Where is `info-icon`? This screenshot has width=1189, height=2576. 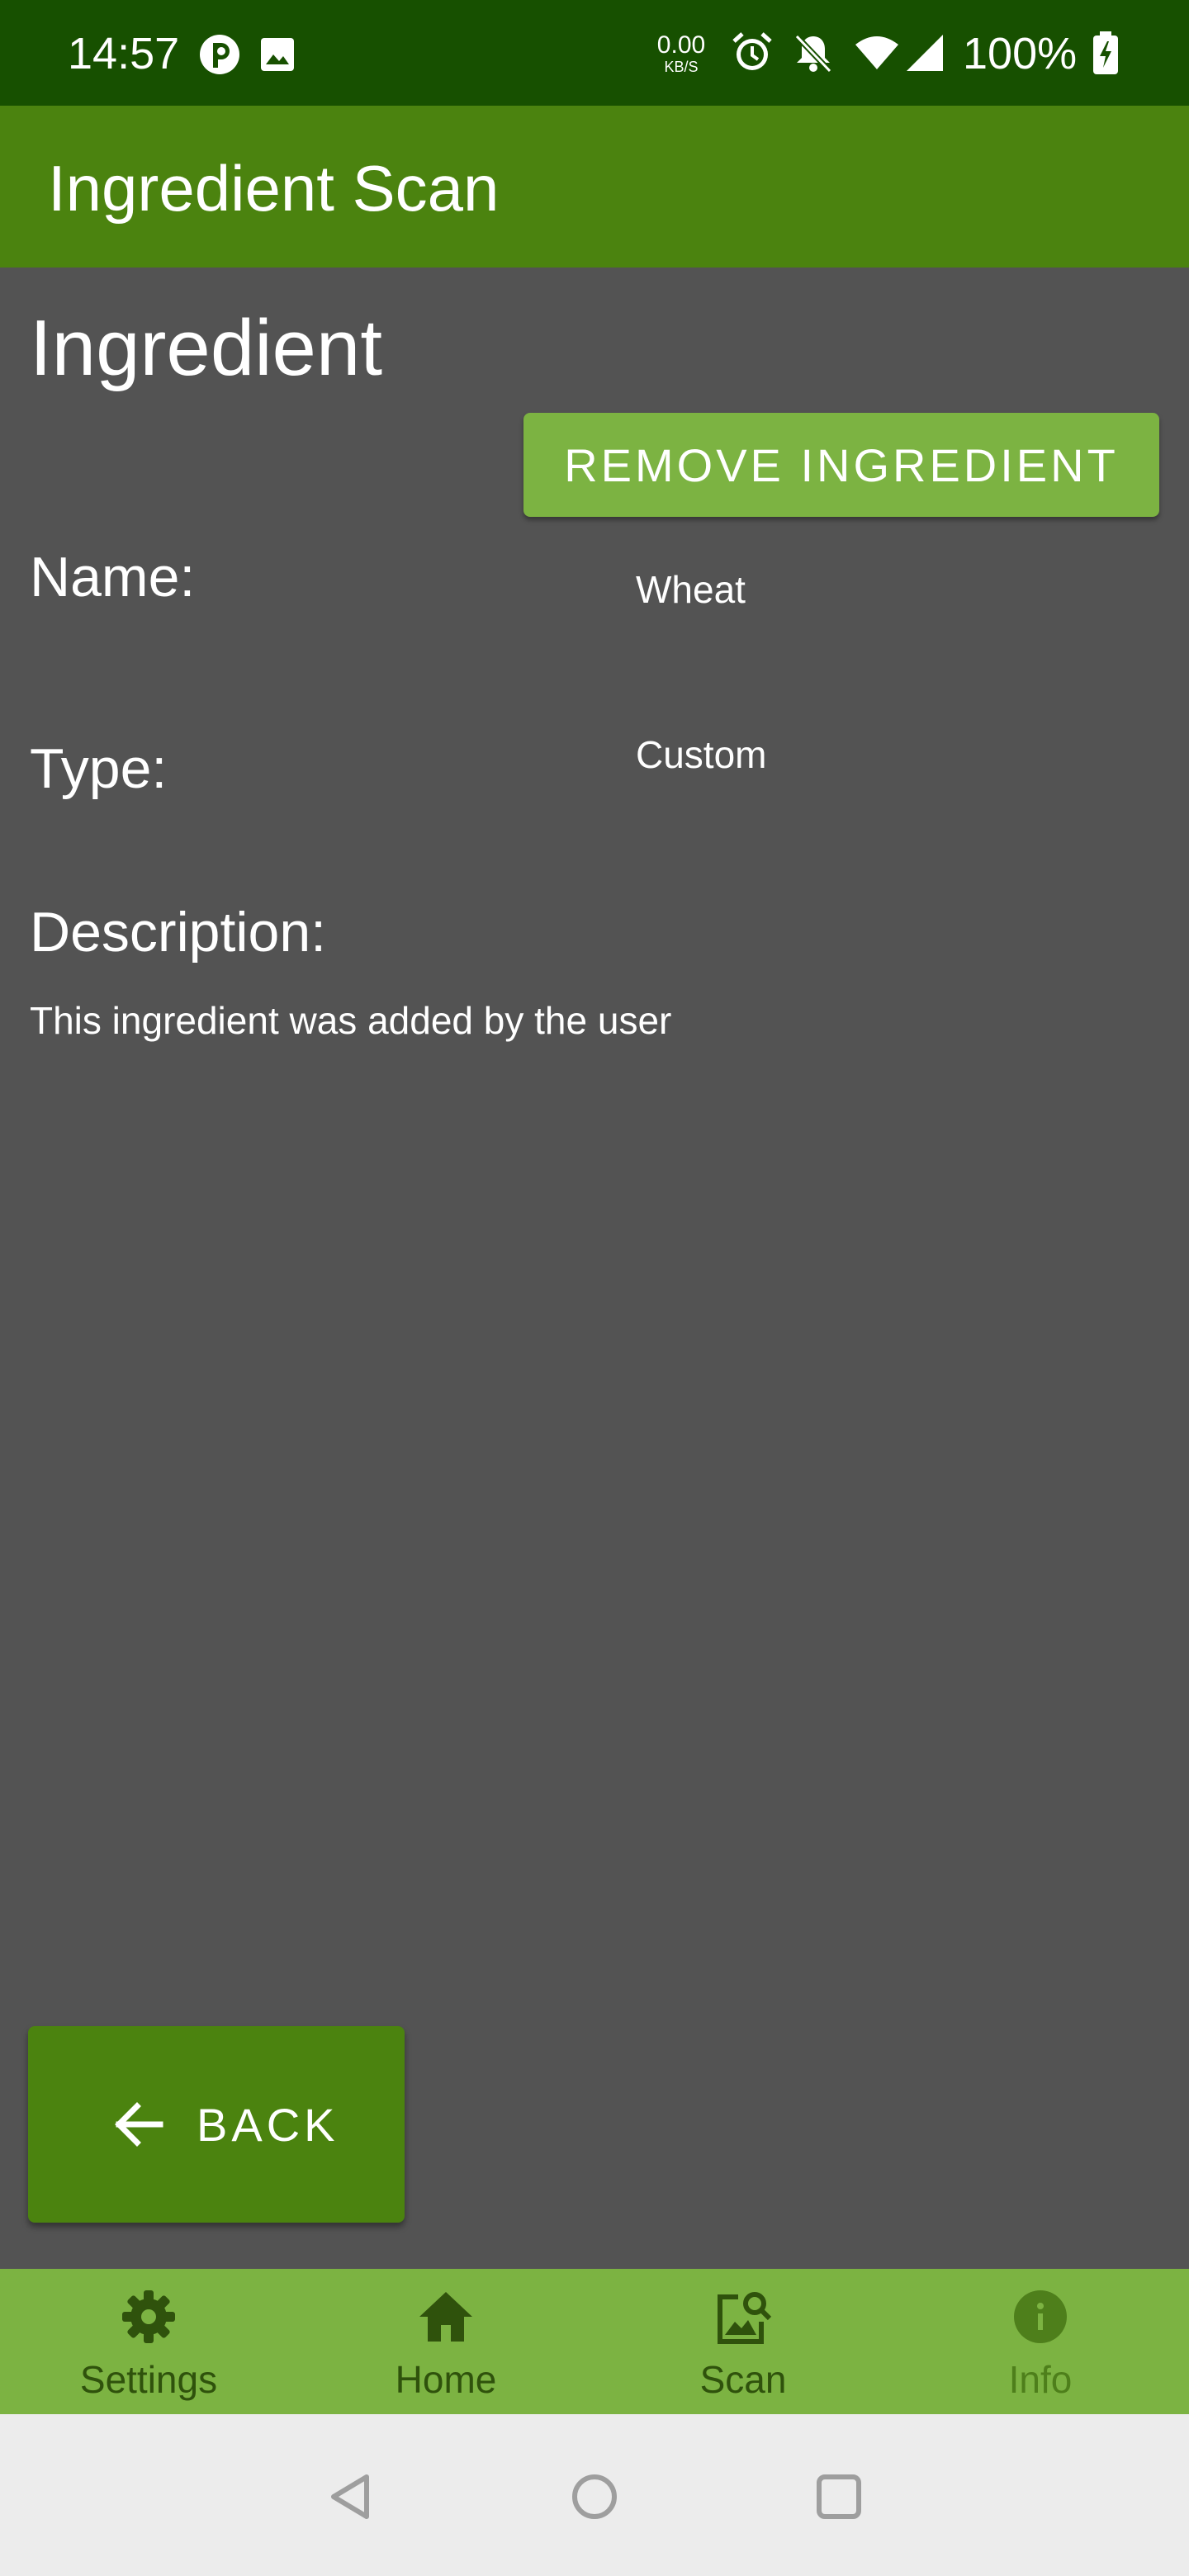 info-icon is located at coordinates (1040, 2316).